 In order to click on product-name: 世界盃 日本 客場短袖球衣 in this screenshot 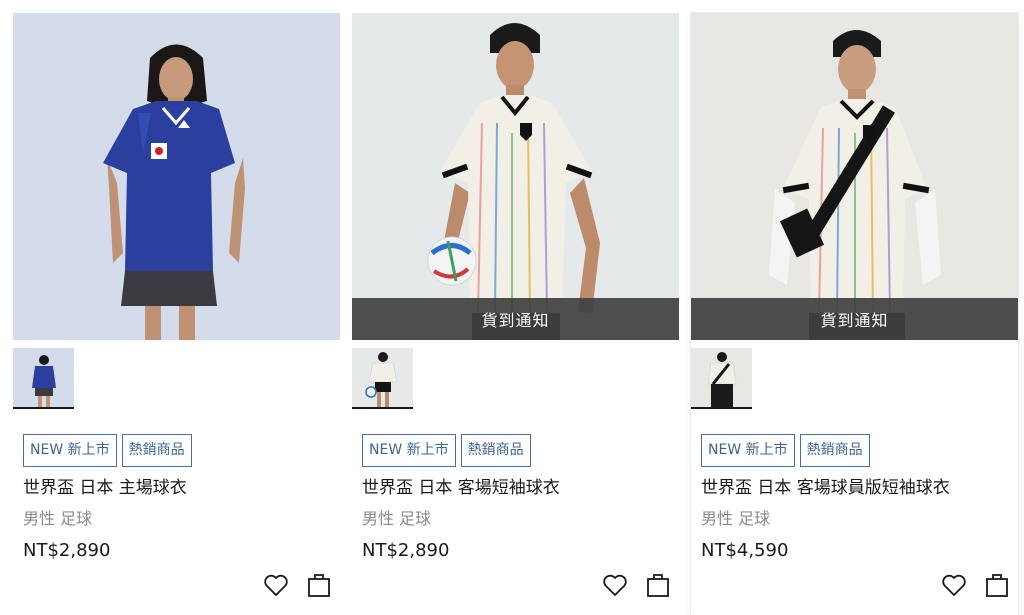, I will do `click(461, 485)`.